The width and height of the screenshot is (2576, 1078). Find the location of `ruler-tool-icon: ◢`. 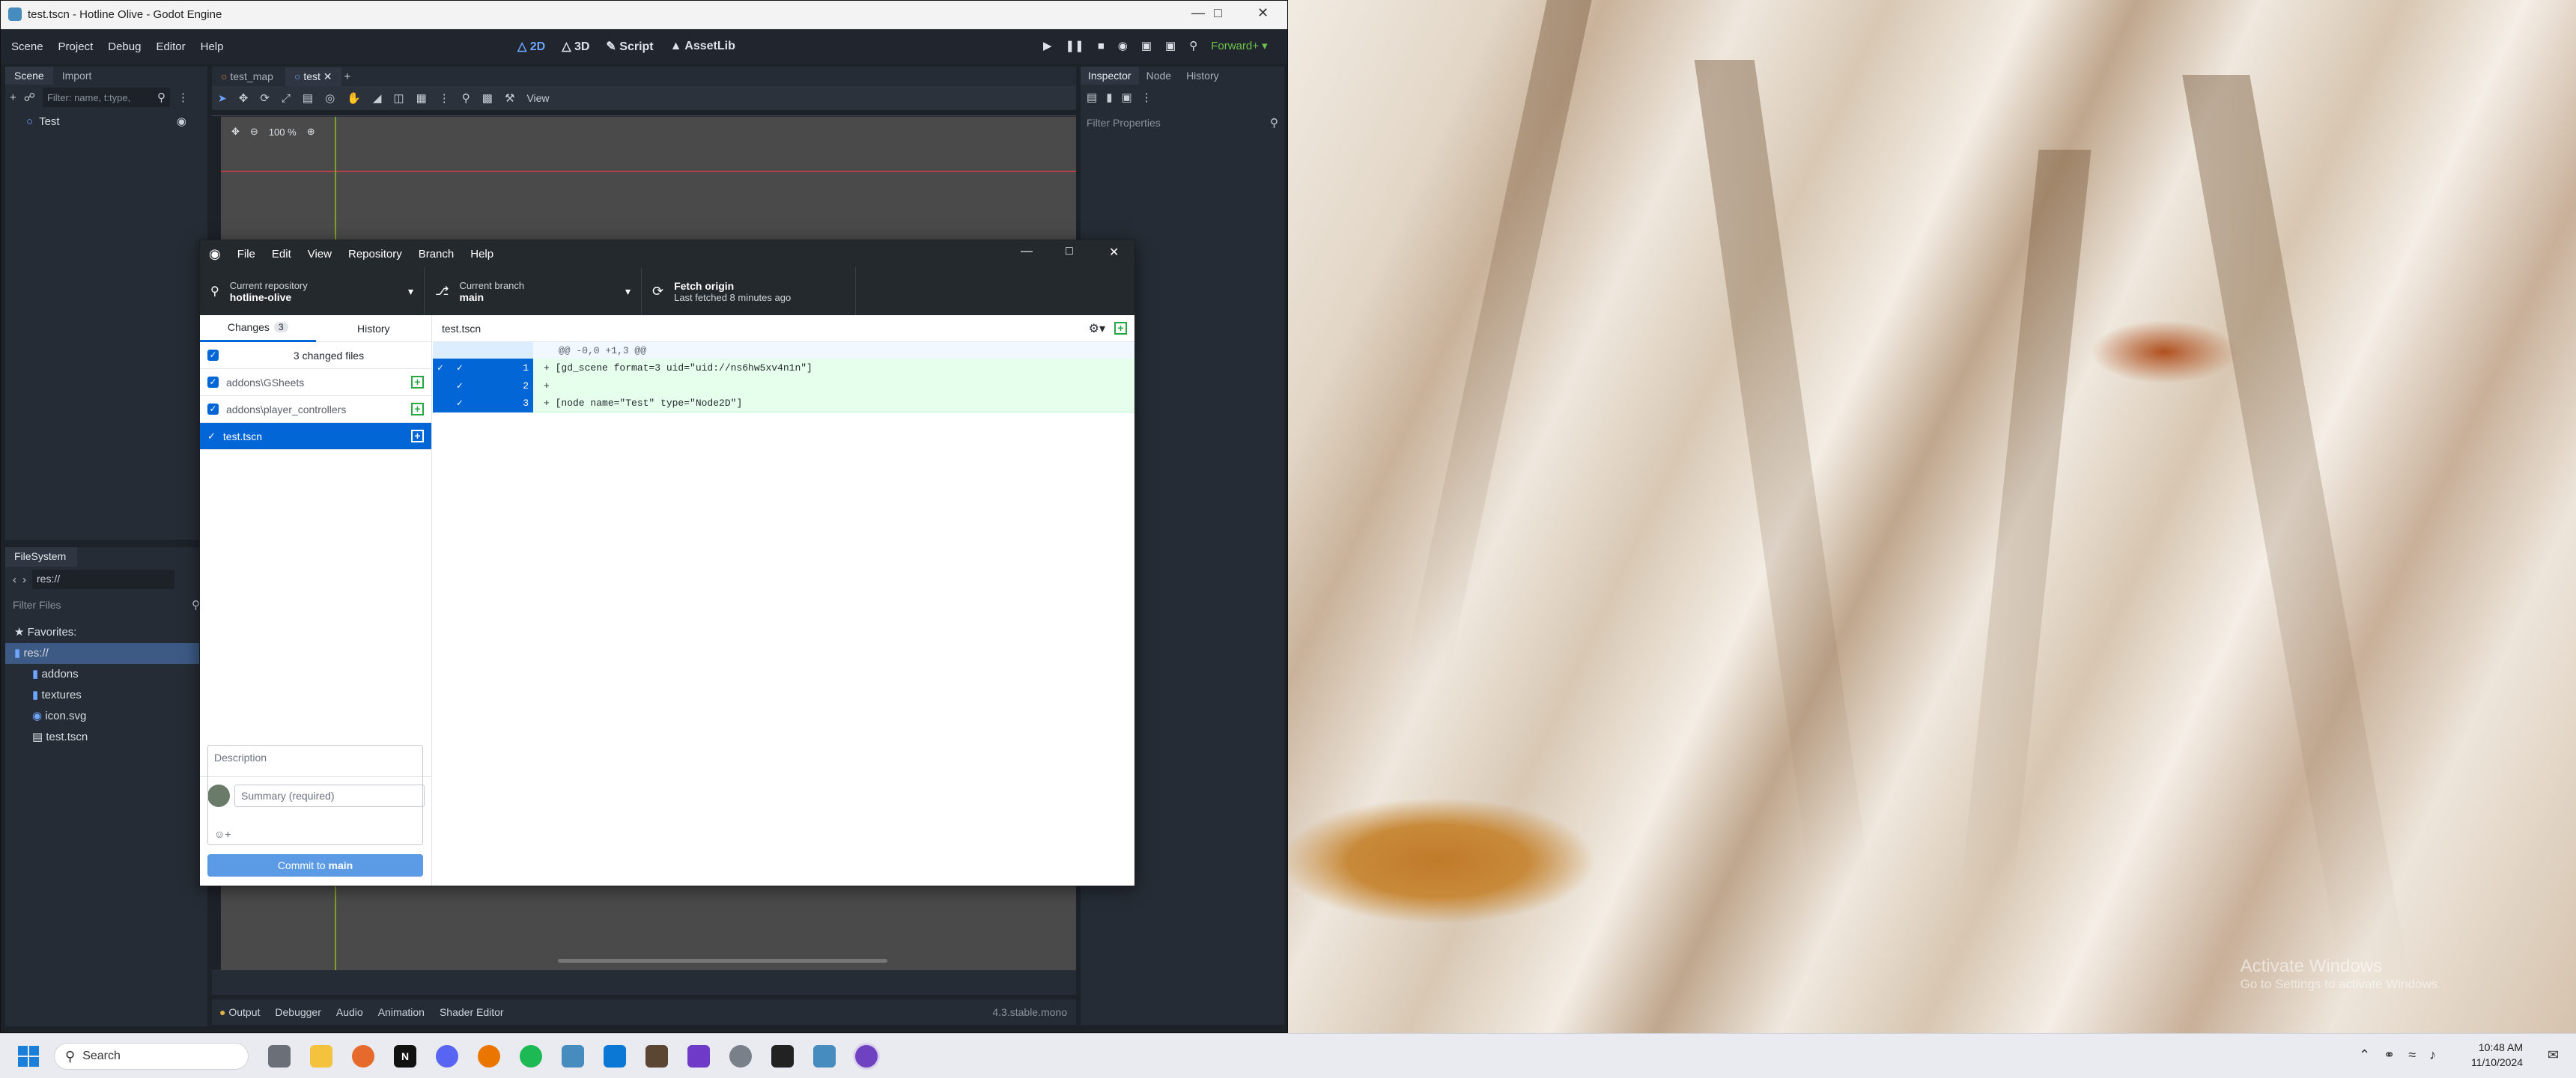

ruler-tool-icon: ◢ is located at coordinates (377, 98).